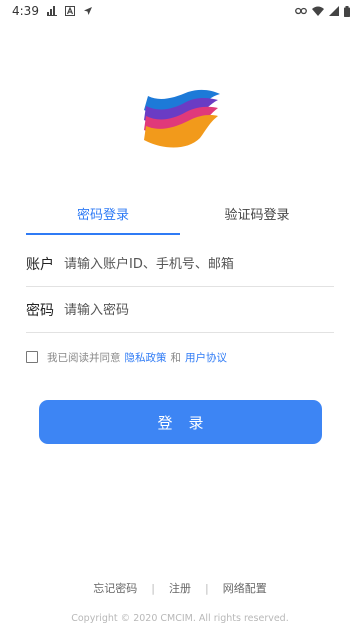  Describe the element at coordinates (180, 422) in the screenshot. I see `login-button: 登录` at that location.